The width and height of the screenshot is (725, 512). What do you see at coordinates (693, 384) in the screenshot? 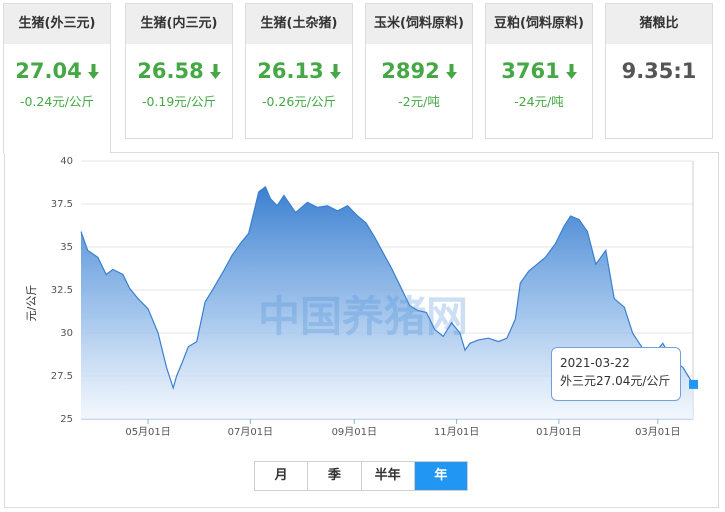
I see `last-point-marker` at bounding box center [693, 384].